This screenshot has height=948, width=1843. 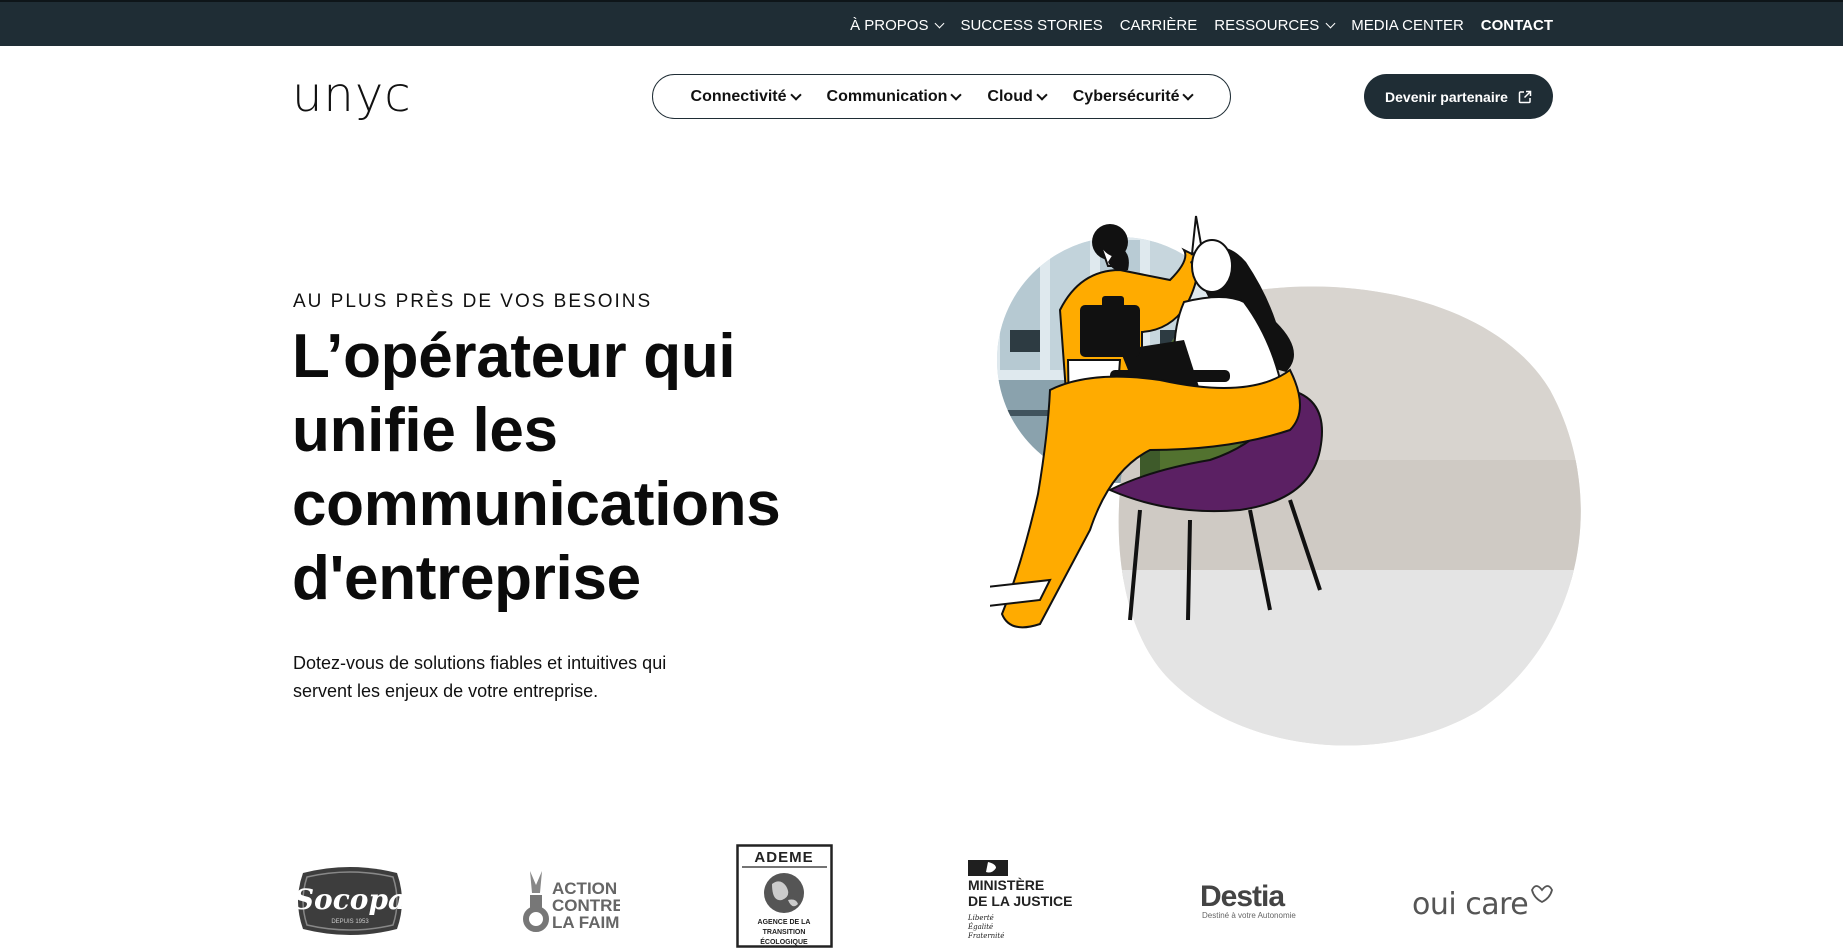 I want to click on destia-logo: Destia Destiné à votre Autonomie, so click(x=1248, y=900).